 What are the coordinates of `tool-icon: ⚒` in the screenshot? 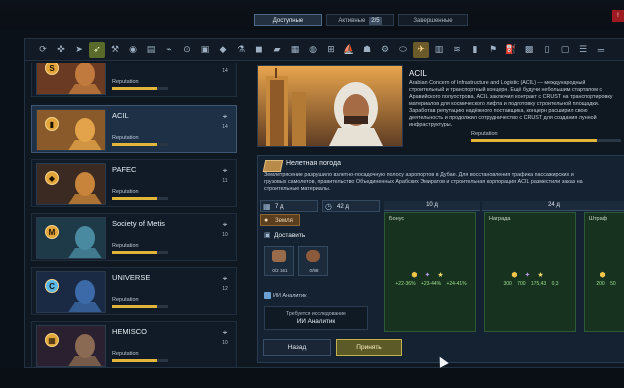 It's located at (115, 50).